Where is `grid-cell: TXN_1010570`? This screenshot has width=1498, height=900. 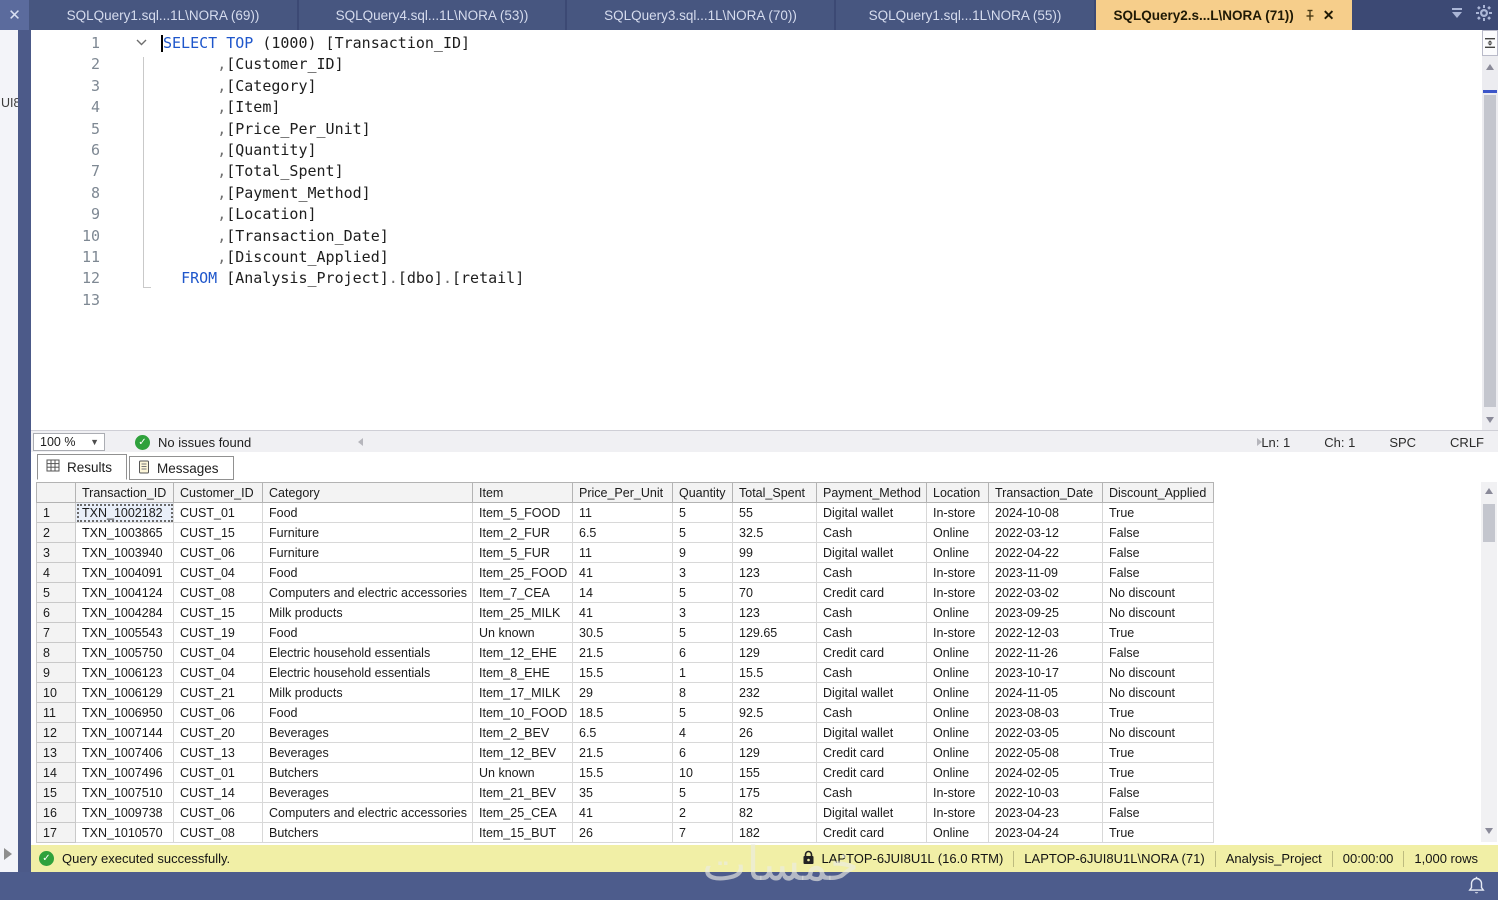
grid-cell: TXN_1010570 is located at coordinates (124, 832).